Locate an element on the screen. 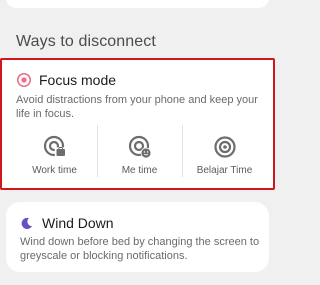 The height and width of the screenshot is (285, 320). mode-me-time: Me time is located at coordinates (139, 153).